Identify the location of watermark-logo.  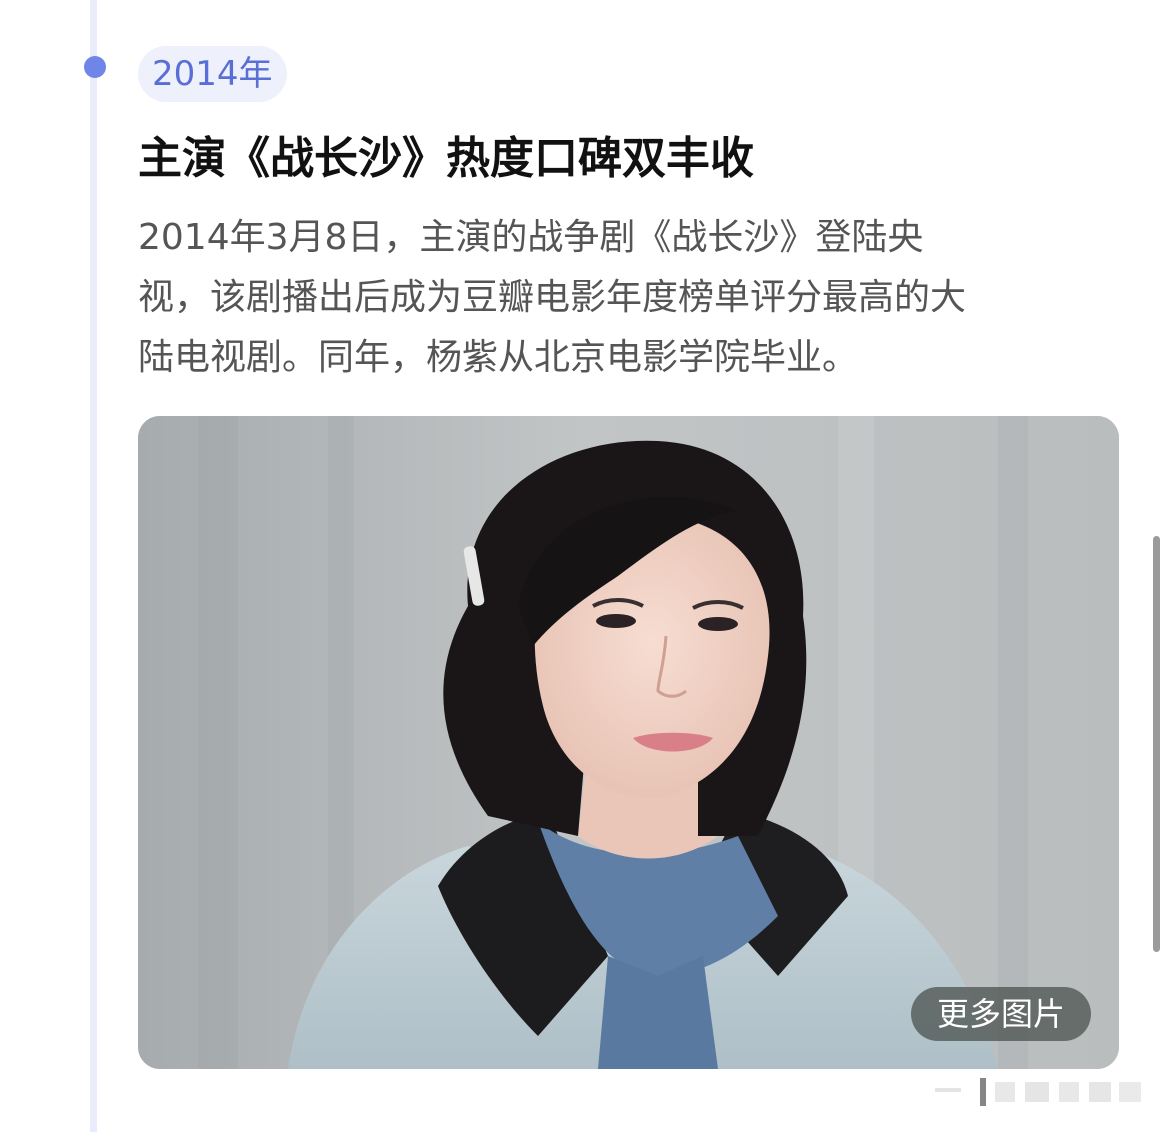
(1038, 1092).